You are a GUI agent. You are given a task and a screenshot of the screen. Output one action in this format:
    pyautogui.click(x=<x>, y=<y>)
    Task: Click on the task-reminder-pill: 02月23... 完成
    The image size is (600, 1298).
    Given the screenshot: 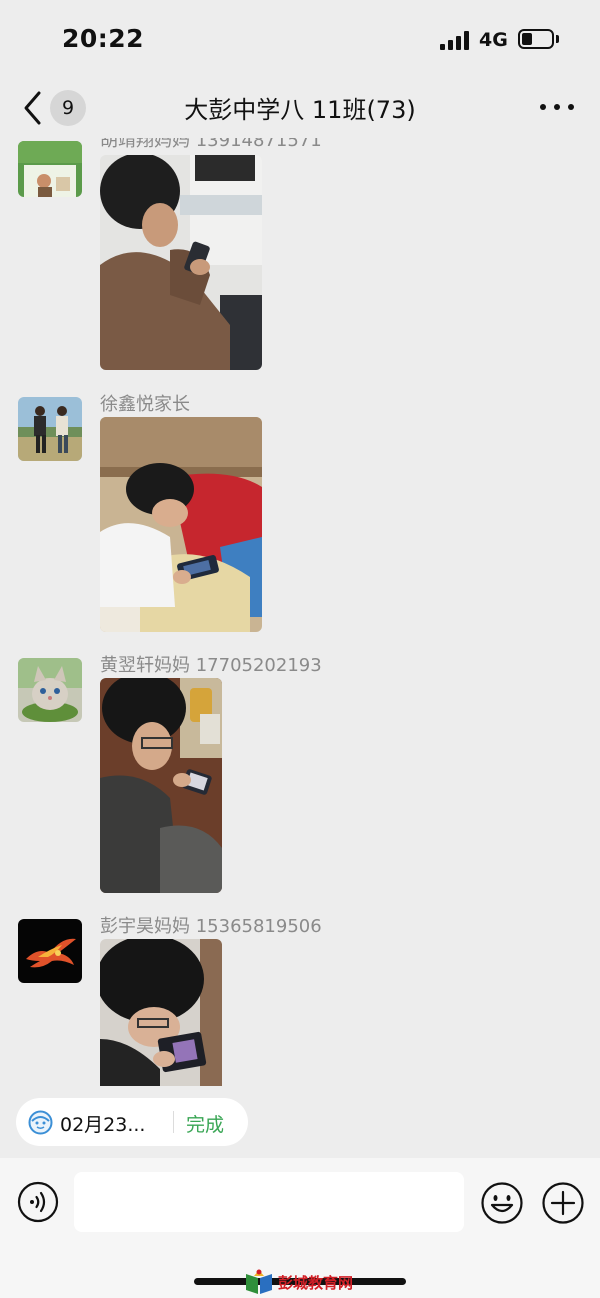 What is the action you would take?
    pyautogui.click(x=132, y=1122)
    